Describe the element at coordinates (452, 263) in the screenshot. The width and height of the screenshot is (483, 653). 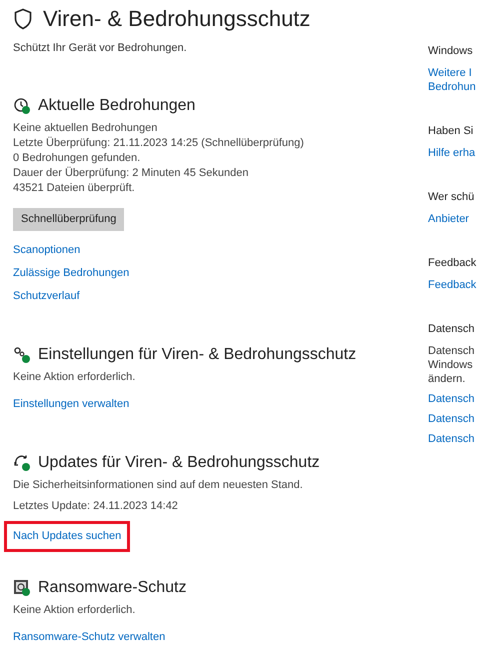
I see `sidebar-heading: Feedback` at that location.